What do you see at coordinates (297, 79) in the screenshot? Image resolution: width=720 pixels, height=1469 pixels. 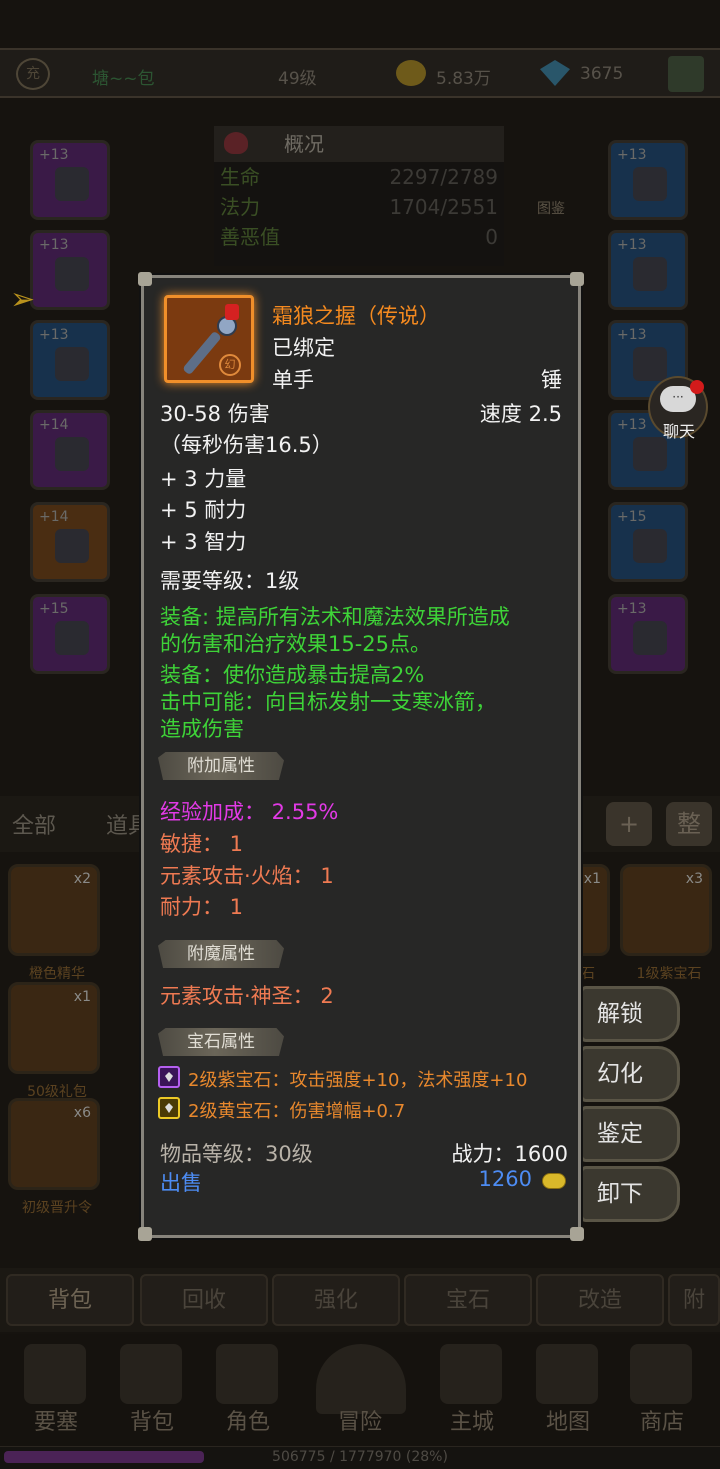 I see `player-level: 49级` at bounding box center [297, 79].